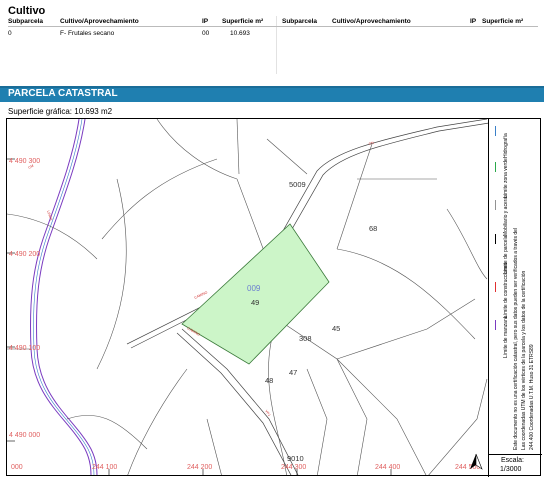  Describe the element at coordinates (297, 184) in the screenshot. I see `parcel-number: 5009` at that location.